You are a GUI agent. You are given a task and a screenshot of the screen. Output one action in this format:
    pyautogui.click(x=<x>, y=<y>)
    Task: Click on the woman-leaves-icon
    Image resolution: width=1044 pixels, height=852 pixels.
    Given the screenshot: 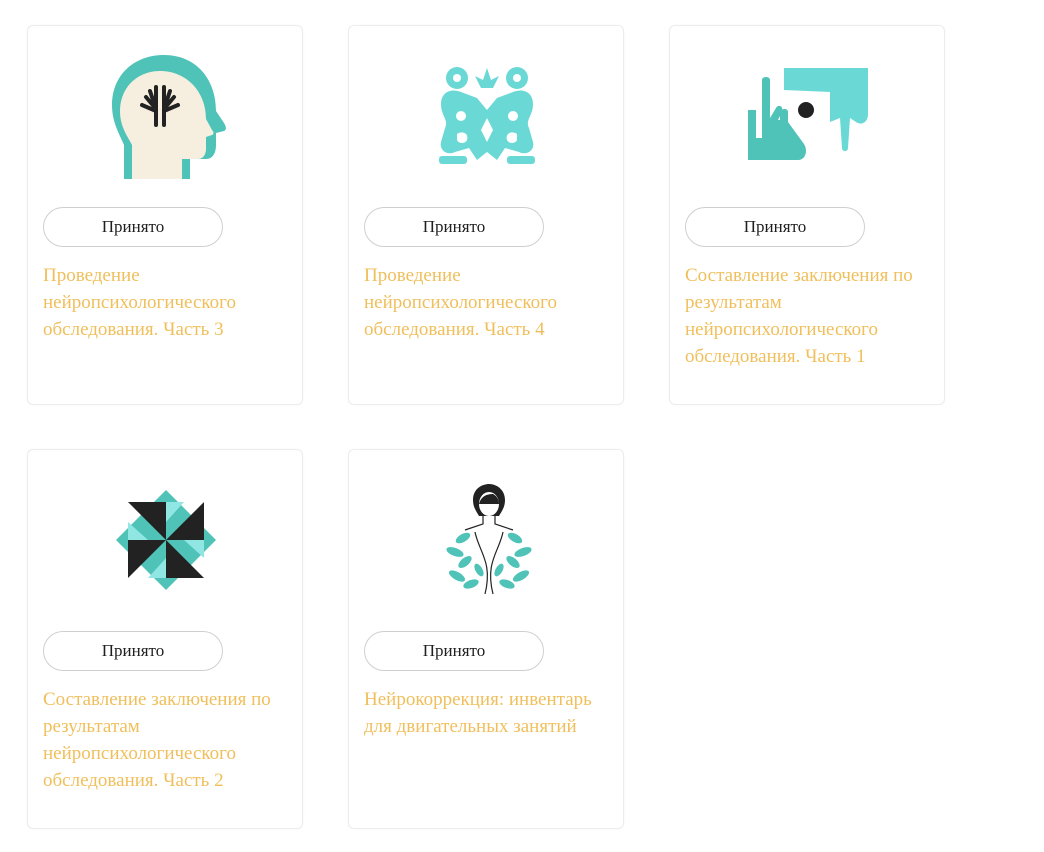 What is the action you would take?
    pyautogui.click(x=489, y=539)
    